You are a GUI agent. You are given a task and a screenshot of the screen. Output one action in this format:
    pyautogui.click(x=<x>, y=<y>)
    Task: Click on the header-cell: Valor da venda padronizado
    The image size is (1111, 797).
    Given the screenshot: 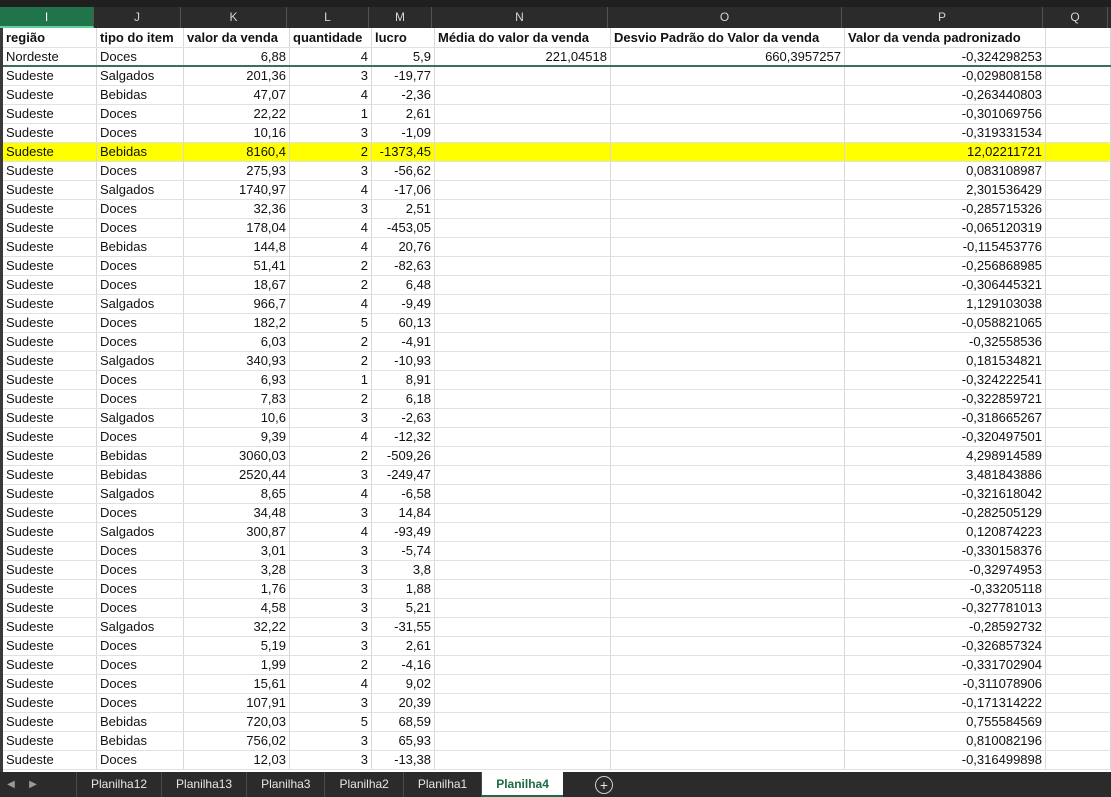 What is the action you would take?
    pyautogui.click(x=945, y=37)
    